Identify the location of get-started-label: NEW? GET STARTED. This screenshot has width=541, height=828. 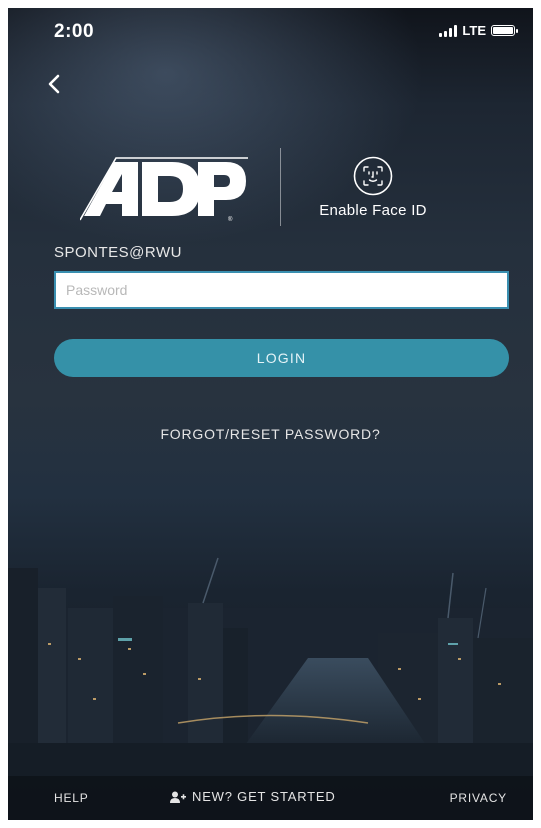
(264, 796).